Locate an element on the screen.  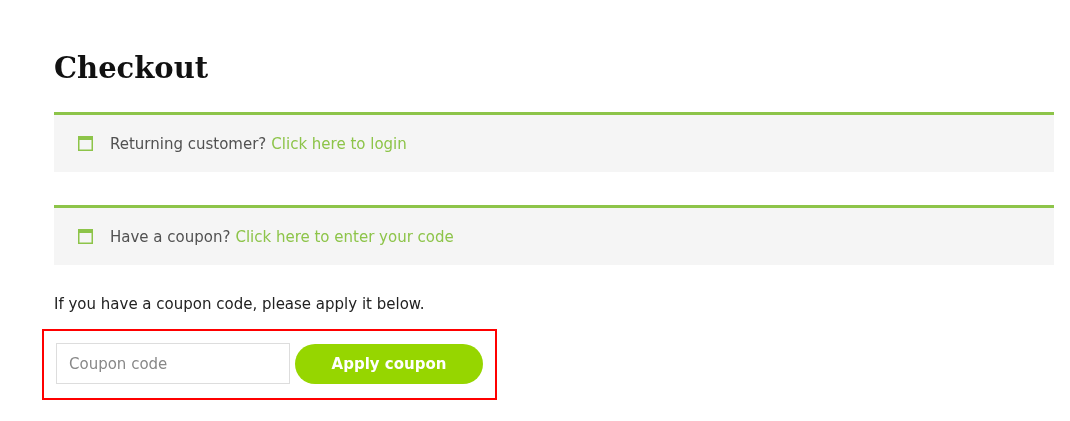
page-title: Checkout is located at coordinates (132, 68).